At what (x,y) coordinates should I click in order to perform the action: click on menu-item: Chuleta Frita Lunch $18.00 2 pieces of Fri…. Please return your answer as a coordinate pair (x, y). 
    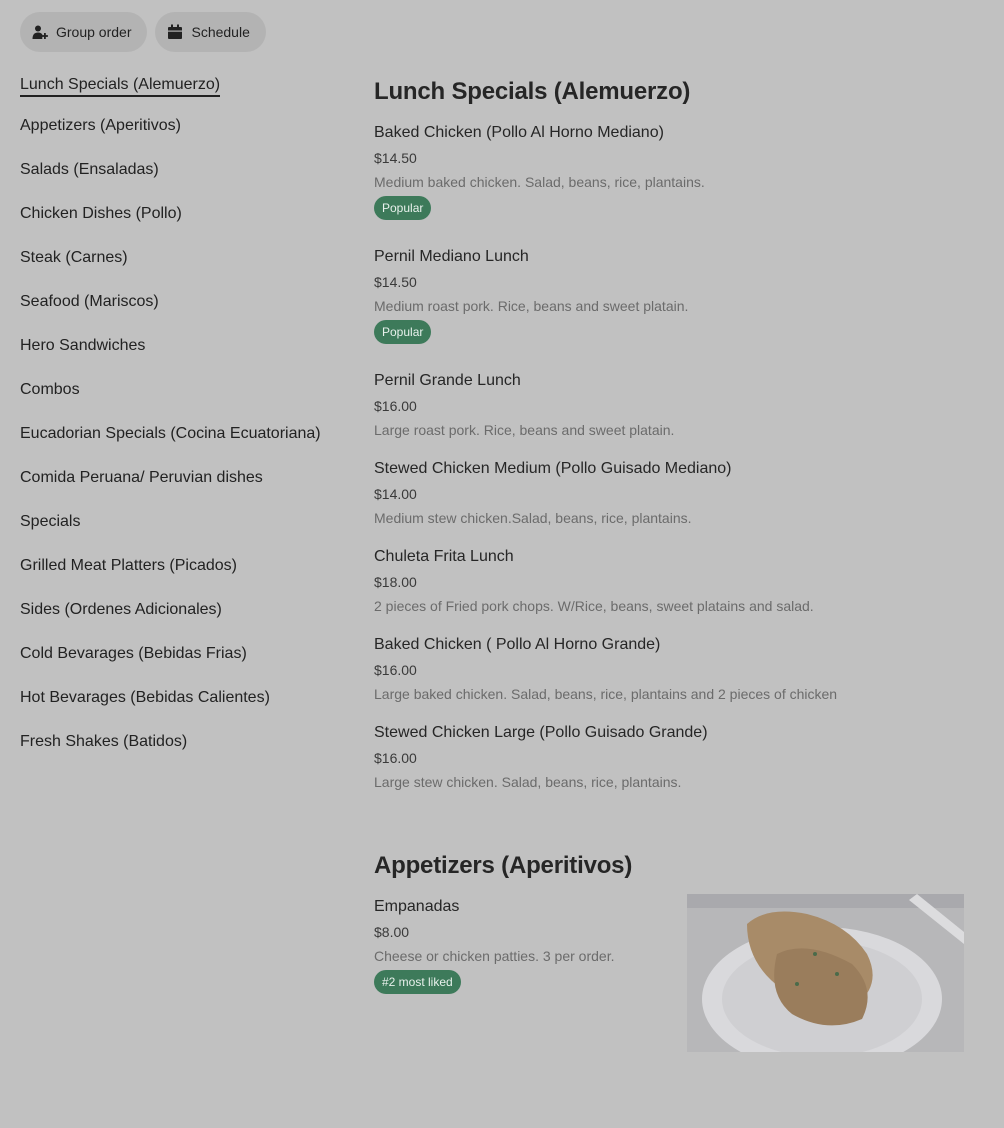
    Looking at the image, I should click on (674, 581).